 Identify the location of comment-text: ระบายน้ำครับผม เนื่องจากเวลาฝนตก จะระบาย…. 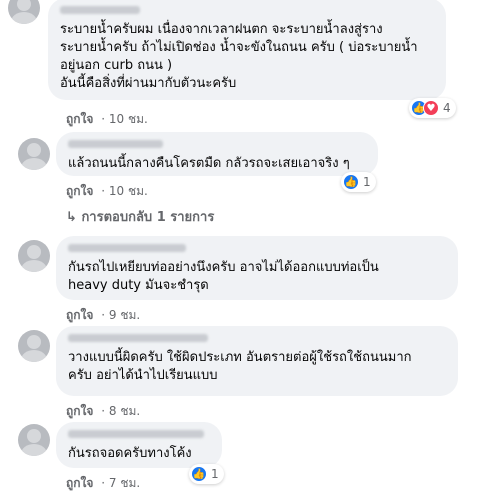
(239, 56).